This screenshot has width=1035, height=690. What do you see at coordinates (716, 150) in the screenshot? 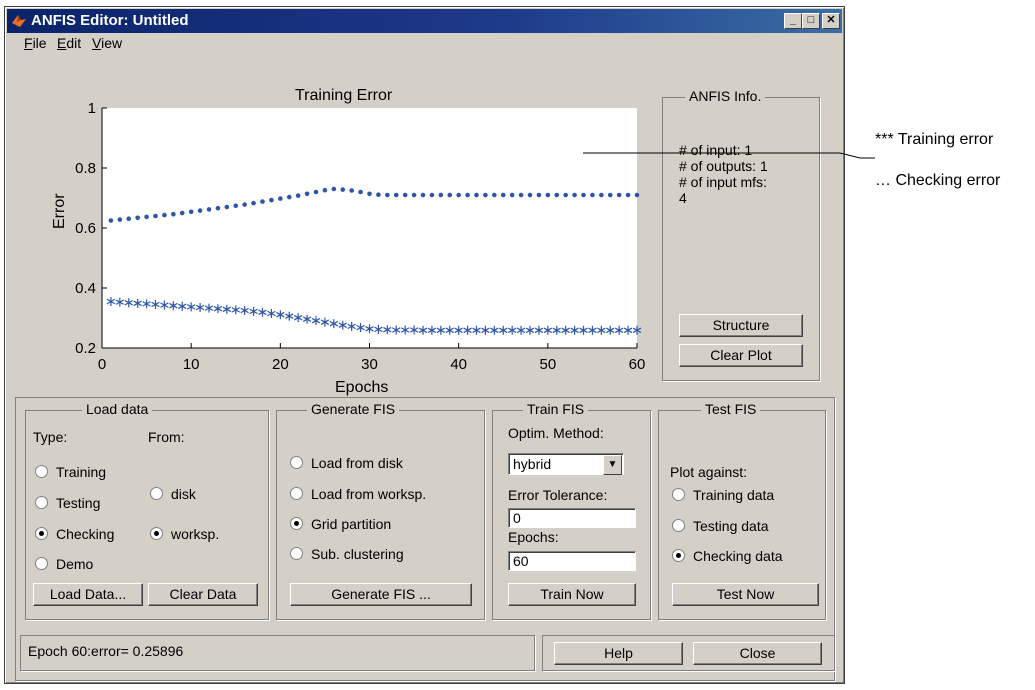
I see `info-line: # of input: 1` at bounding box center [716, 150].